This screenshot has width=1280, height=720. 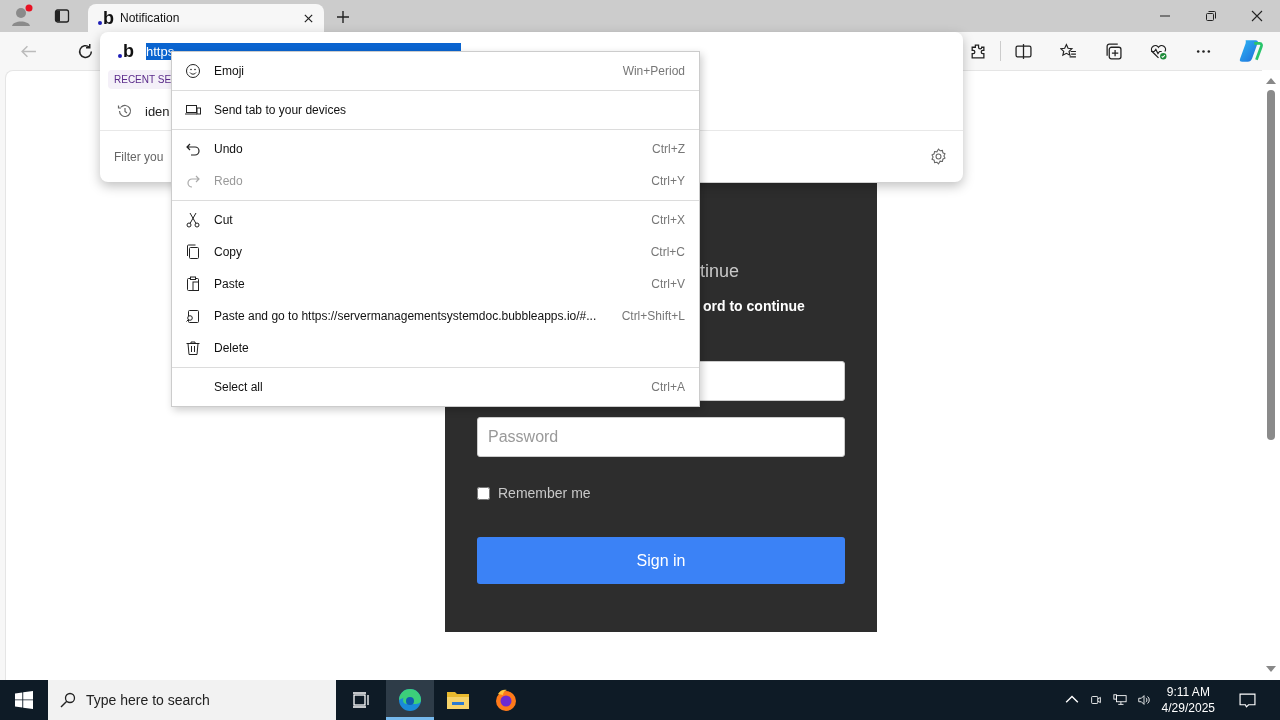 I want to click on login-subtitle: ord to continue, so click(x=754, y=306).